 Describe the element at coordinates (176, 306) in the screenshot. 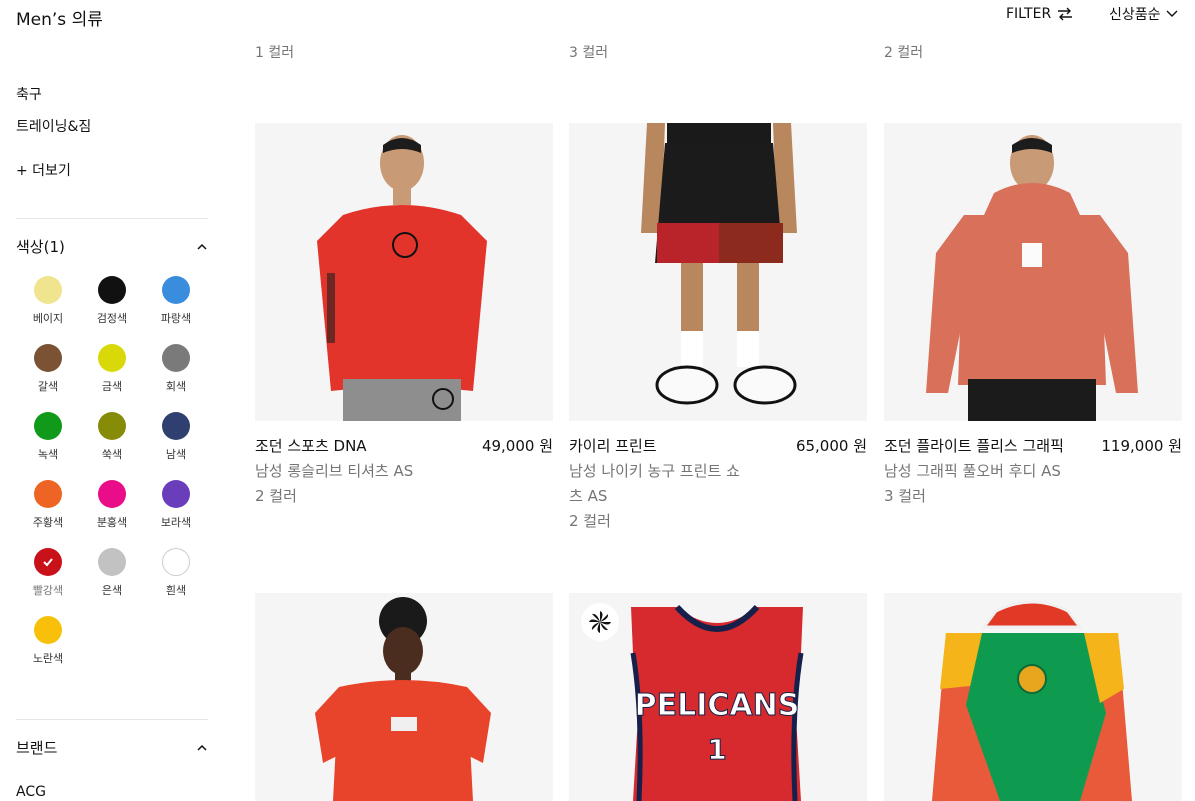

I see `color-swatch-blue: 파랑색` at that location.